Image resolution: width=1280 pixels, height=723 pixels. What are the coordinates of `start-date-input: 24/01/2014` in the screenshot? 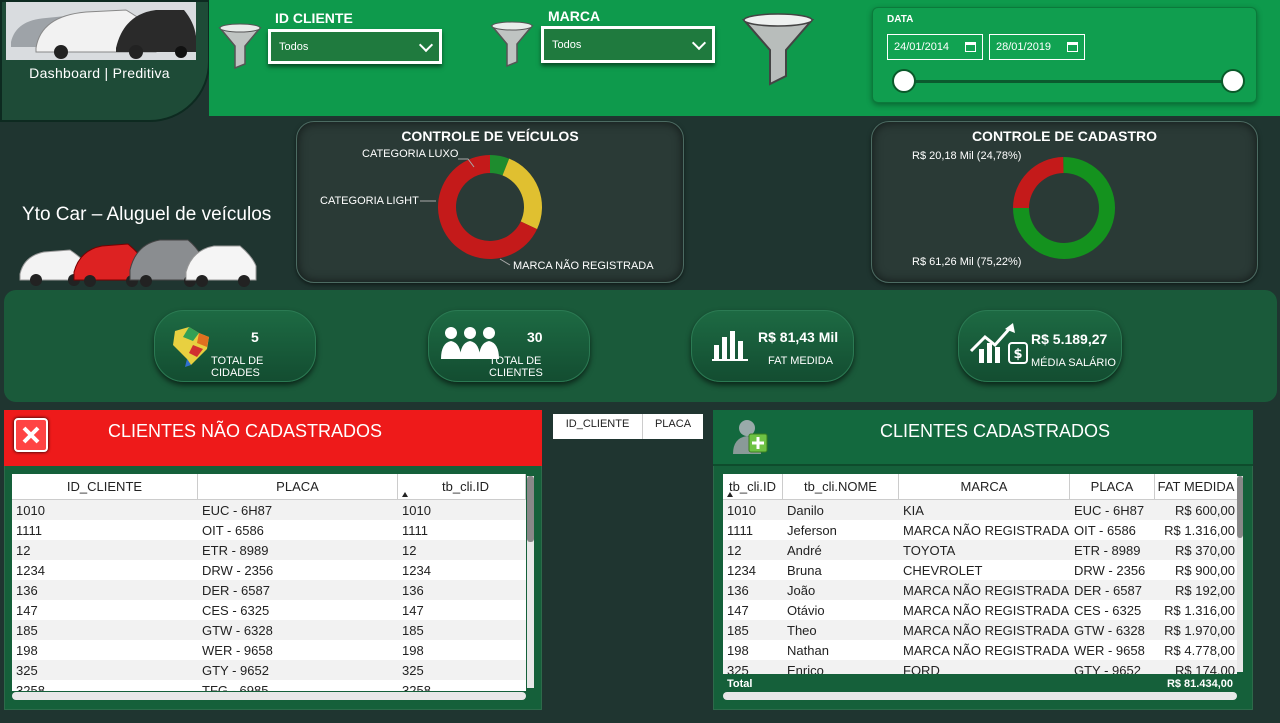 It's located at (935, 47).